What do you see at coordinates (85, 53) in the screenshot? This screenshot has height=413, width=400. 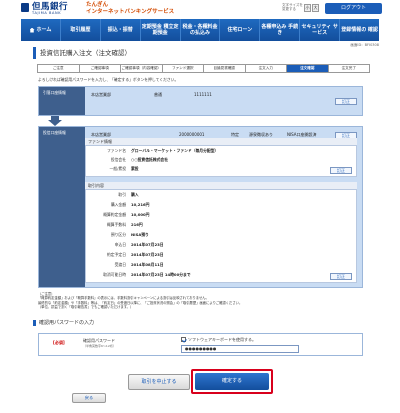 I see `page-title: 投資信託購入注文（注文確認）` at bounding box center [85, 53].